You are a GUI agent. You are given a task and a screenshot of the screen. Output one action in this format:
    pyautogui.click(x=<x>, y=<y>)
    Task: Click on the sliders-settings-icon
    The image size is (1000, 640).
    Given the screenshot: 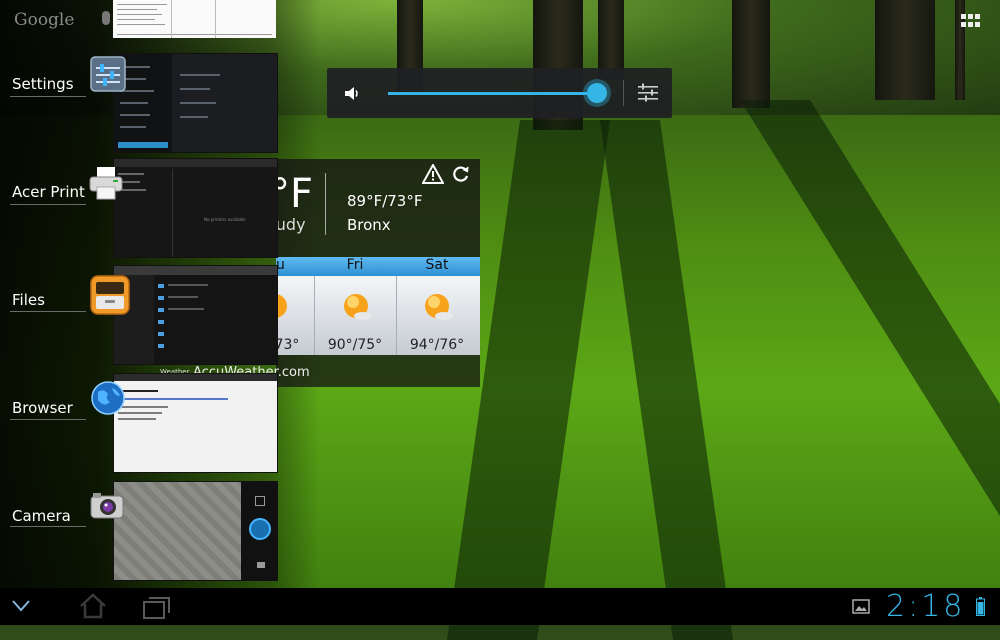 What is the action you would take?
    pyautogui.click(x=648, y=93)
    